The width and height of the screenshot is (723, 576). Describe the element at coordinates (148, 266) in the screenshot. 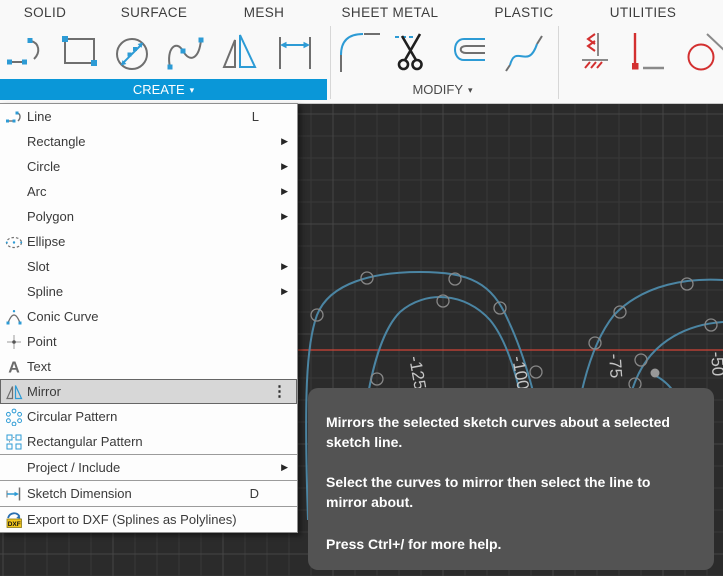

I see `menu-item-slot: Slot ▶` at that location.